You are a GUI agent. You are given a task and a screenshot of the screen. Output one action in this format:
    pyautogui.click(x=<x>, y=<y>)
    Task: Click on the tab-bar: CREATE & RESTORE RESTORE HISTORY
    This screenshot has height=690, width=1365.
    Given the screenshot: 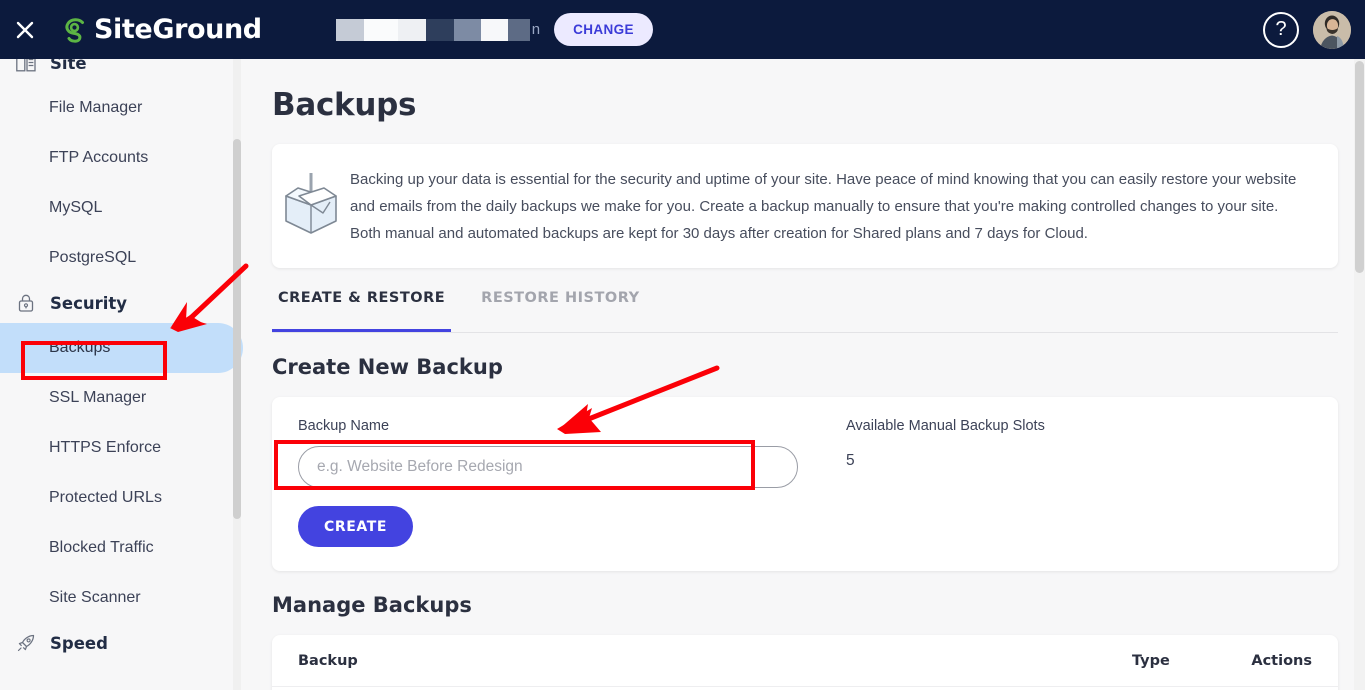 What is the action you would take?
    pyautogui.click(x=805, y=311)
    